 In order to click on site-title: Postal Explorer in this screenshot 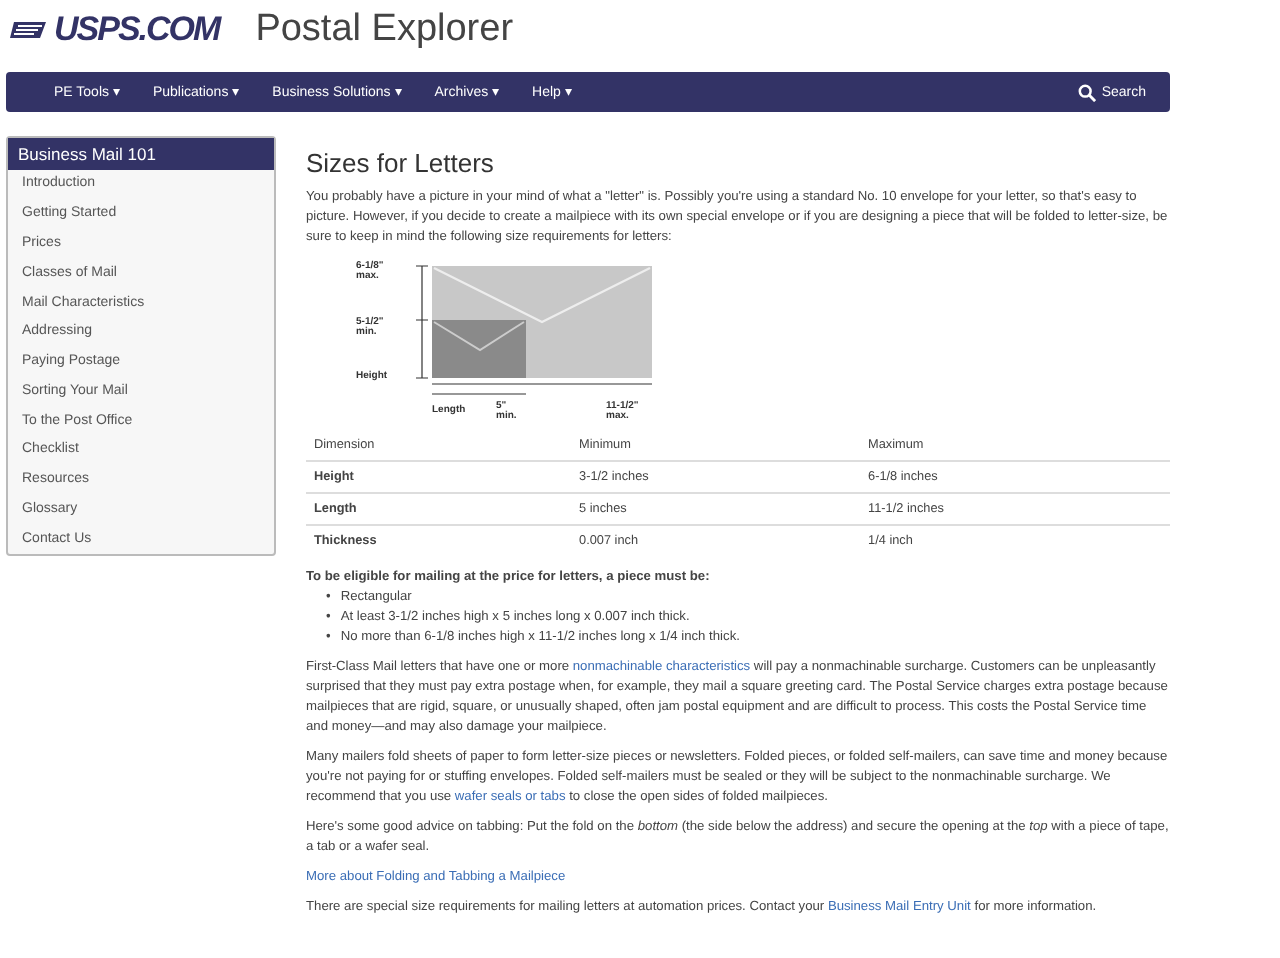, I will do `click(384, 30)`.